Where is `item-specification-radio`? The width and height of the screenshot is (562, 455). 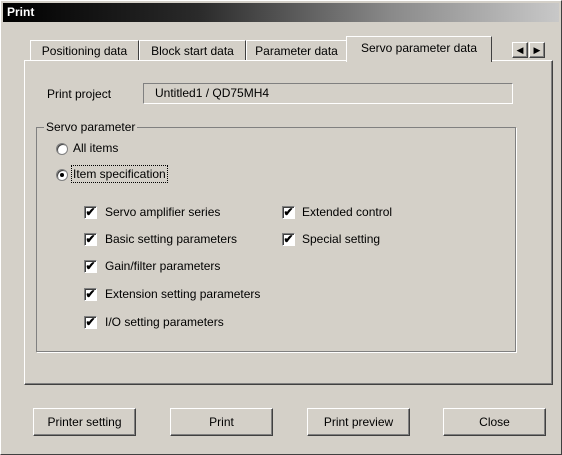 item-specification-radio is located at coordinates (62, 175).